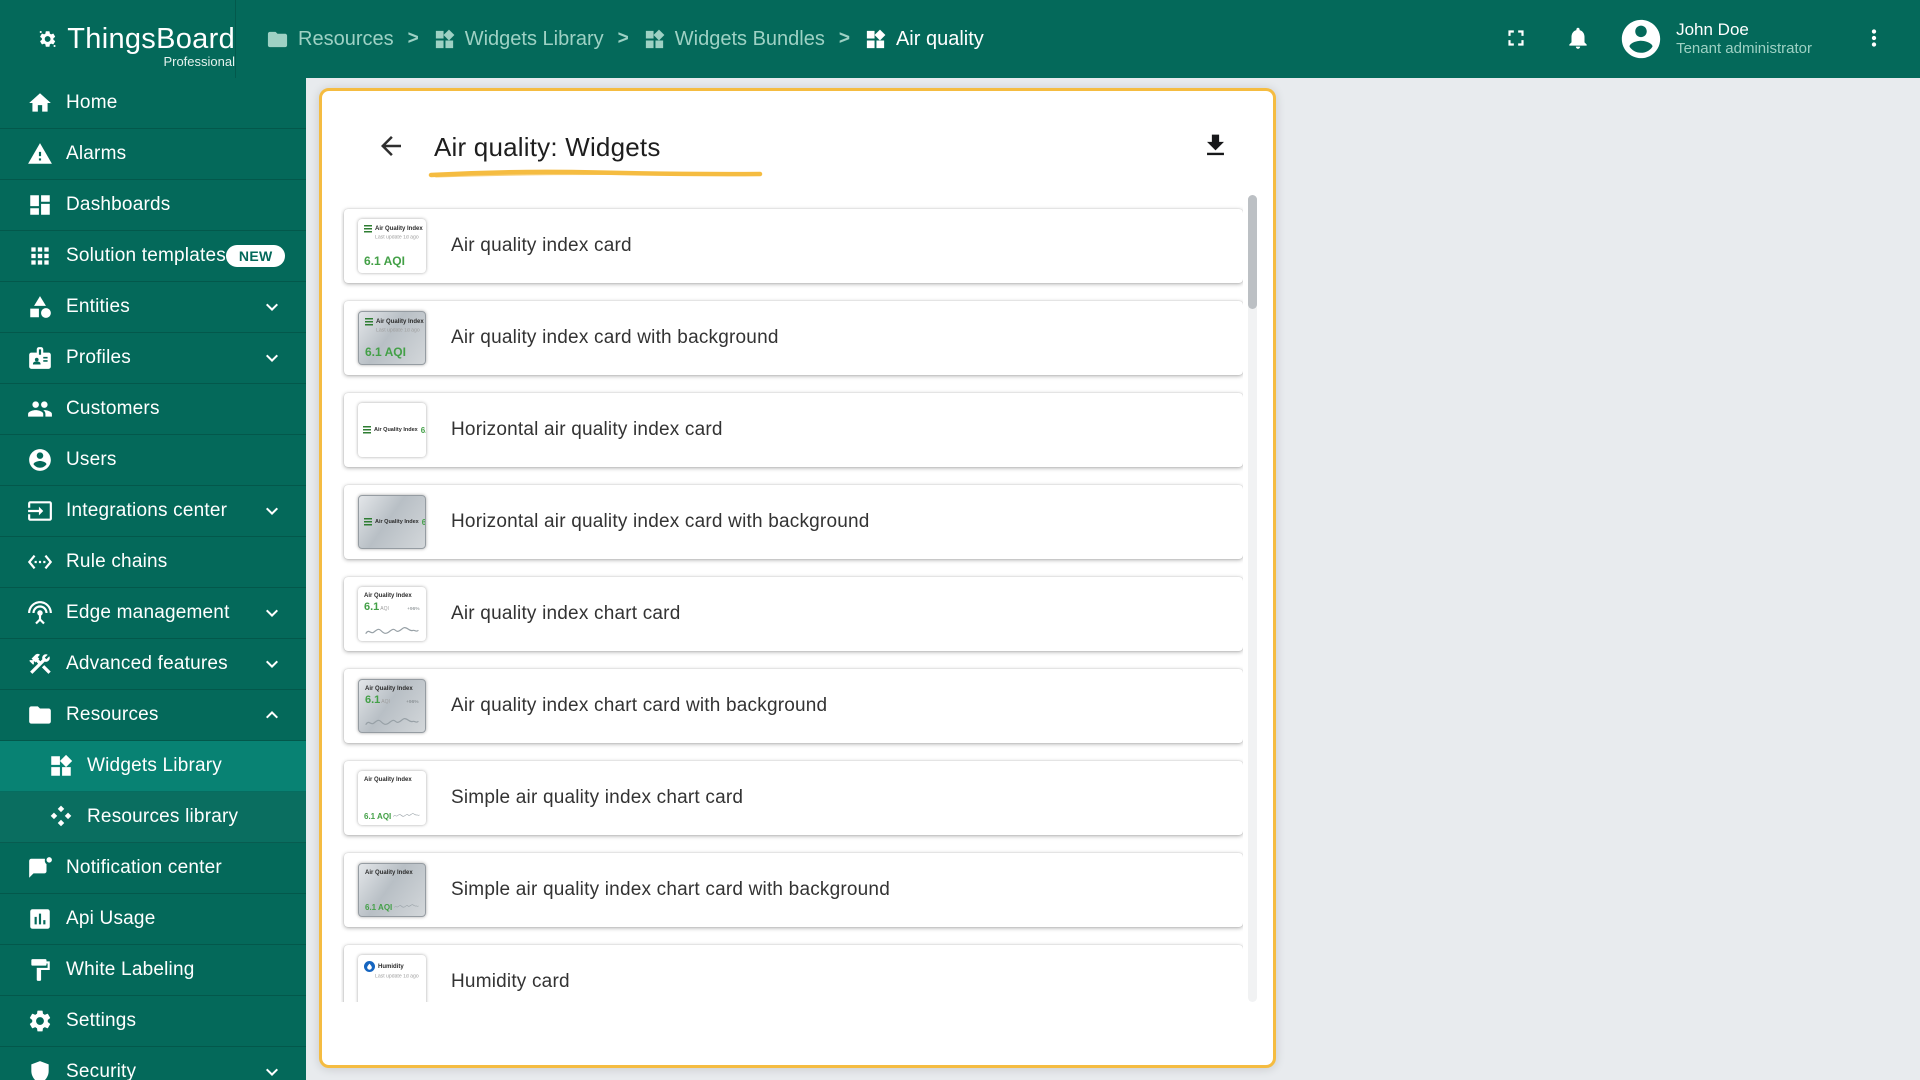  What do you see at coordinates (391, 966) in the screenshot?
I see `thumb-title: Humidity` at bounding box center [391, 966].